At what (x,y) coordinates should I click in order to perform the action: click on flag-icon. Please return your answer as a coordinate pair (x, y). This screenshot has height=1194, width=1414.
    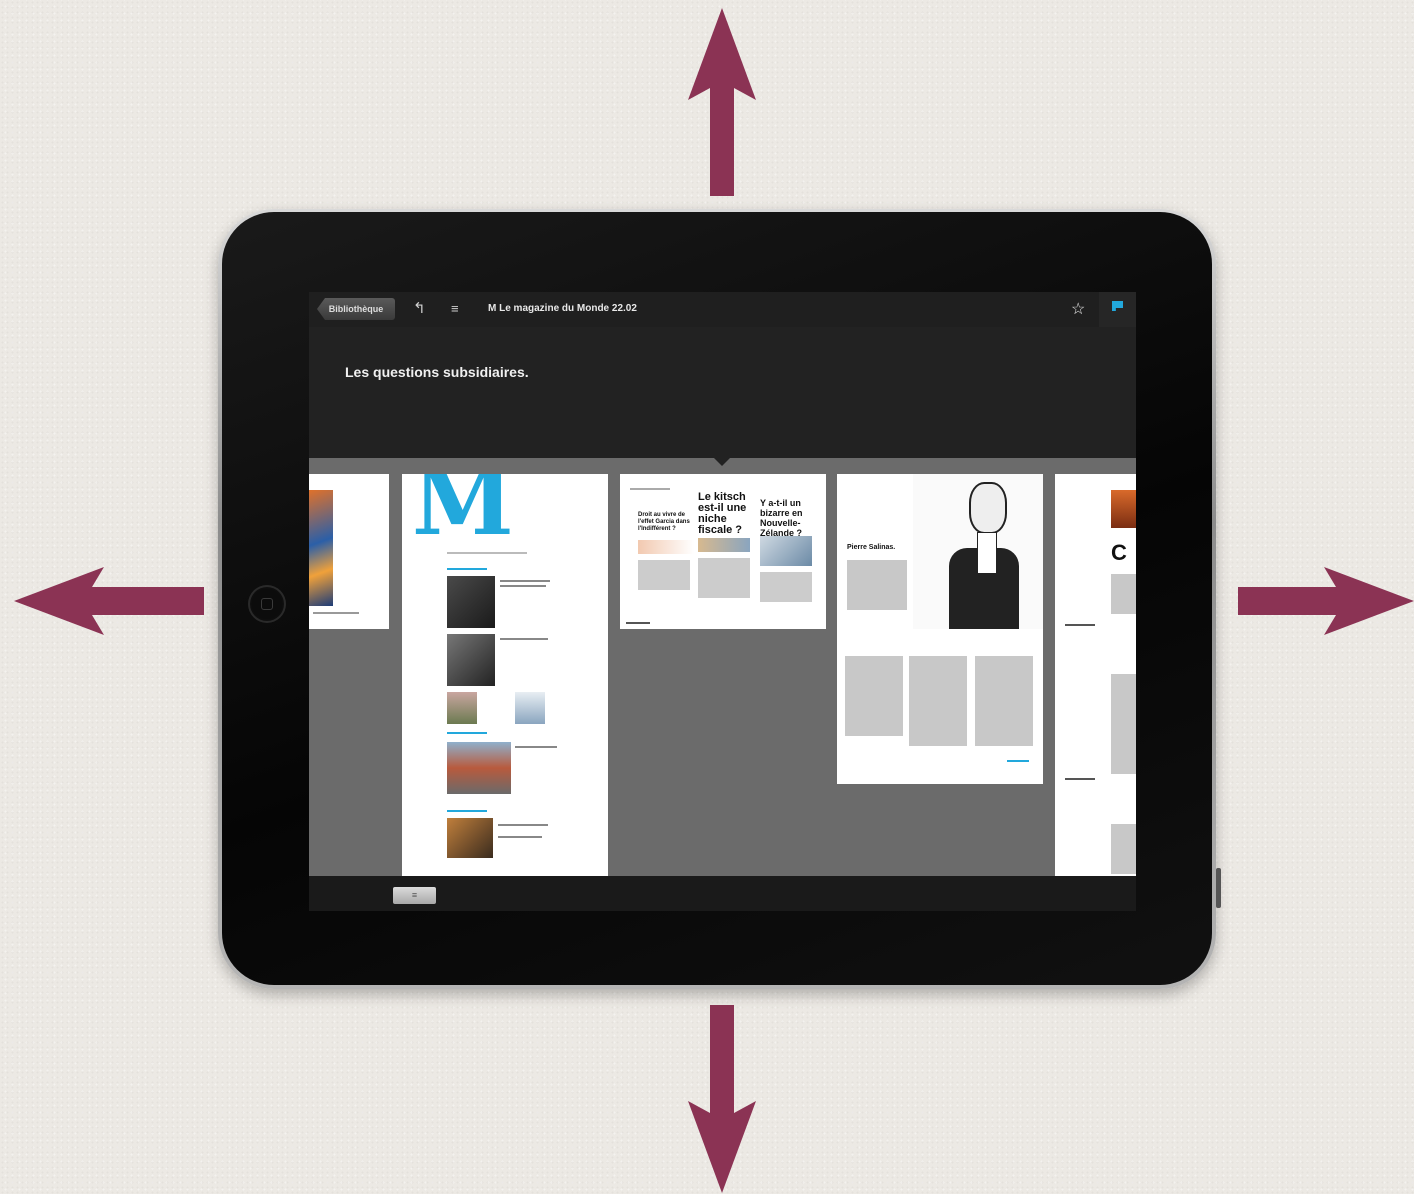
    Looking at the image, I should click on (1117, 306).